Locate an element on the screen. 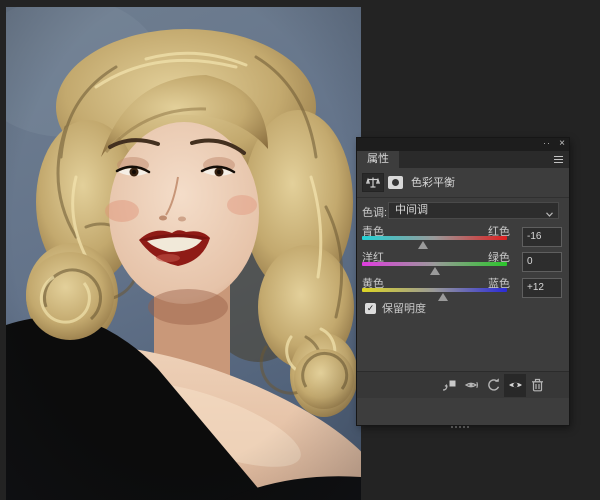  tab-properties: 属性 is located at coordinates (378, 159).